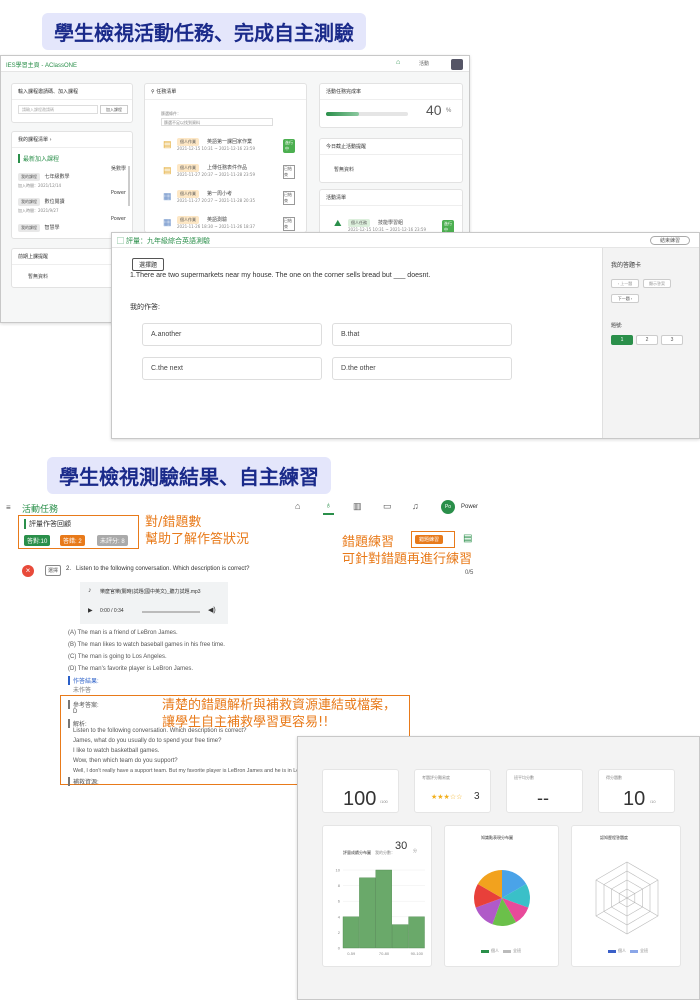  I want to click on task-date: 2021-11-27 20:37 ~ 2021-11-28 23:59, so click(216, 174).